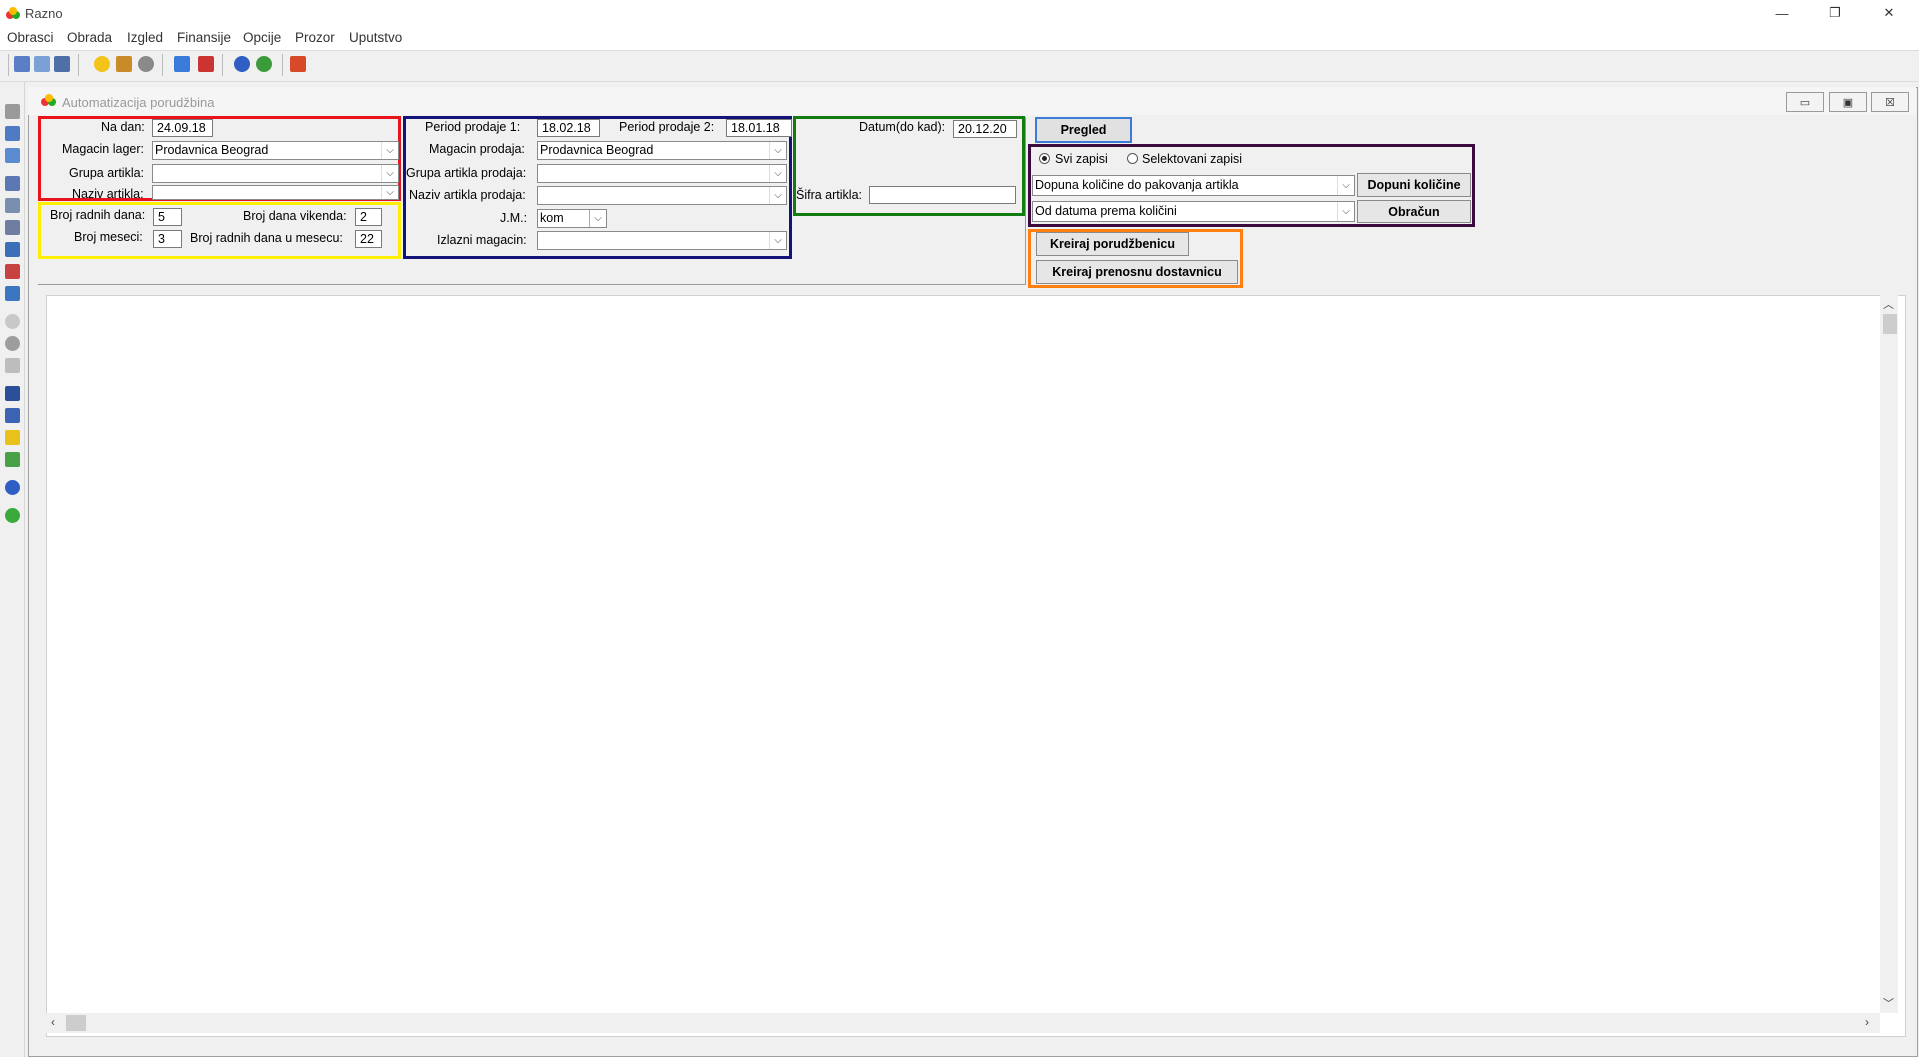 The image size is (1919, 1057). What do you see at coordinates (1890, 102) in the screenshot?
I see `child-close-button: ☒` at bounding box center [1890, 102].